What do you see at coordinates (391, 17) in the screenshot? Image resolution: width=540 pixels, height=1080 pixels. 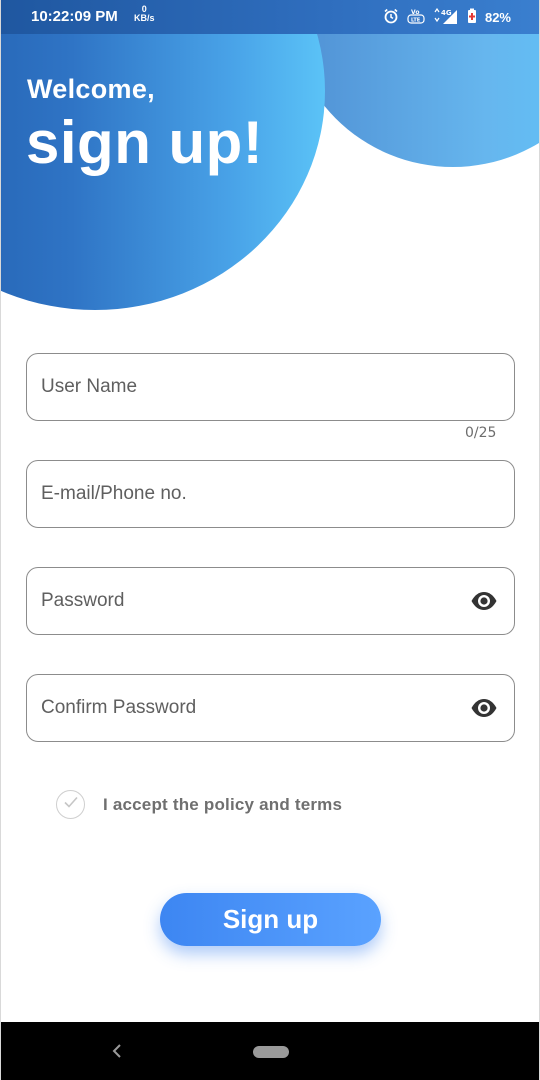 I see `alarm-icon` at bounding box center [391, 17].